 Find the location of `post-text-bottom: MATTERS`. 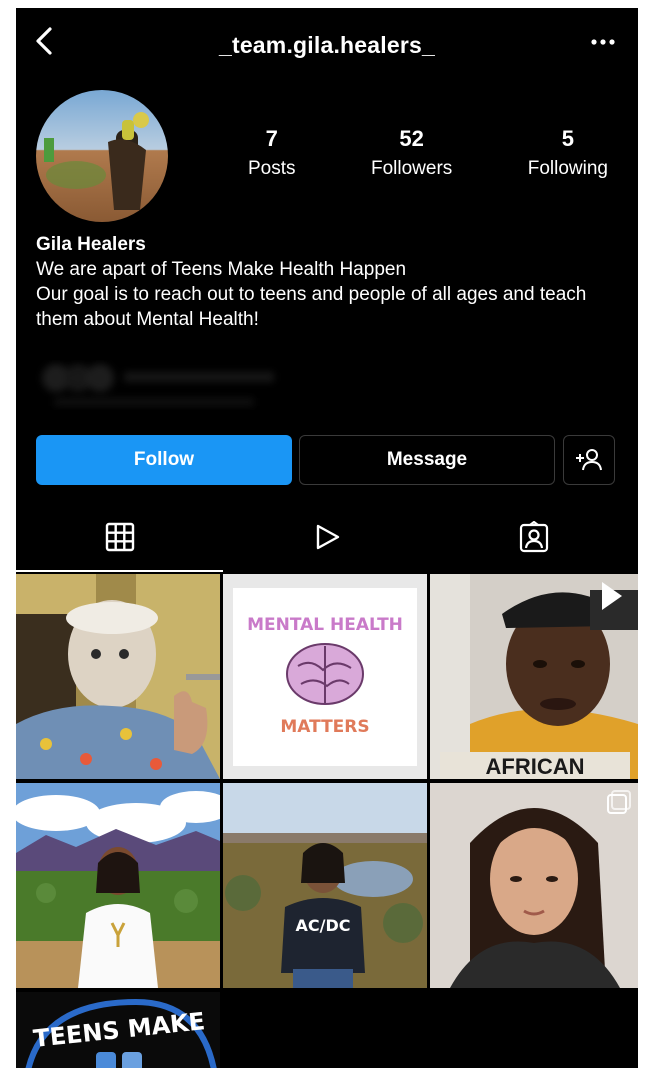

post-text-bottom: MATTERS is located at coordinates (324, 727).